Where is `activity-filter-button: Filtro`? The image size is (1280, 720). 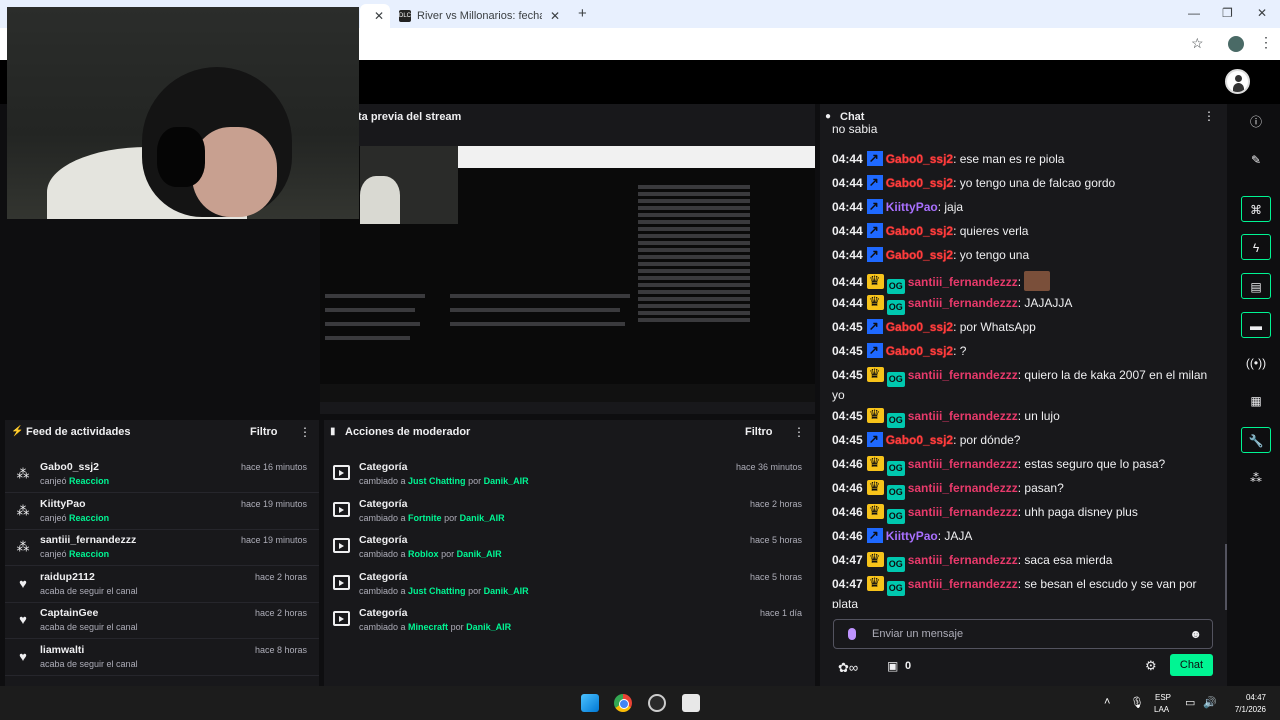
activity-filter-button: Filtro is located at coordinates (264, 432).